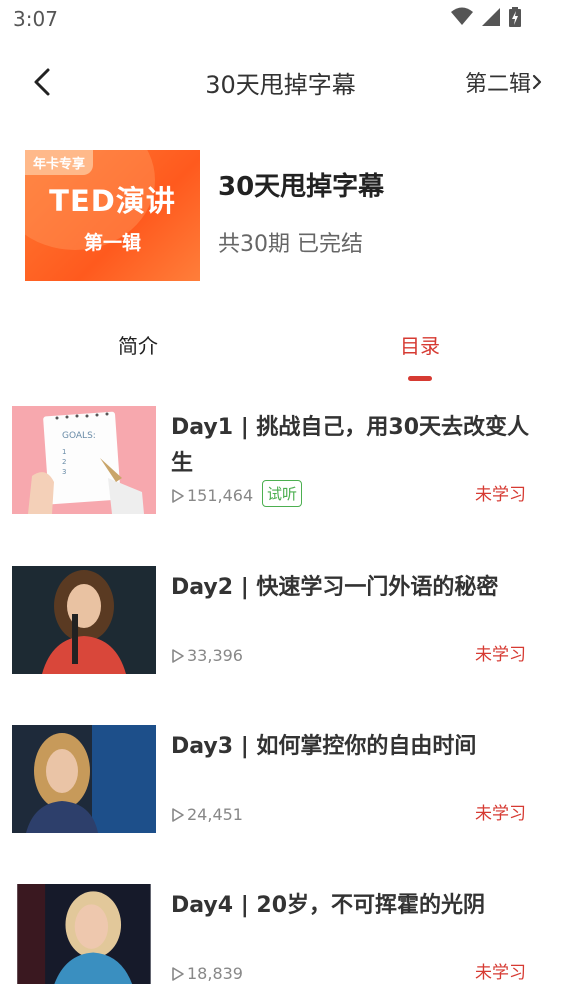 This screenshot has height=999, width=561. I want to click on tab-catalog: 目录, so click(420, 344).